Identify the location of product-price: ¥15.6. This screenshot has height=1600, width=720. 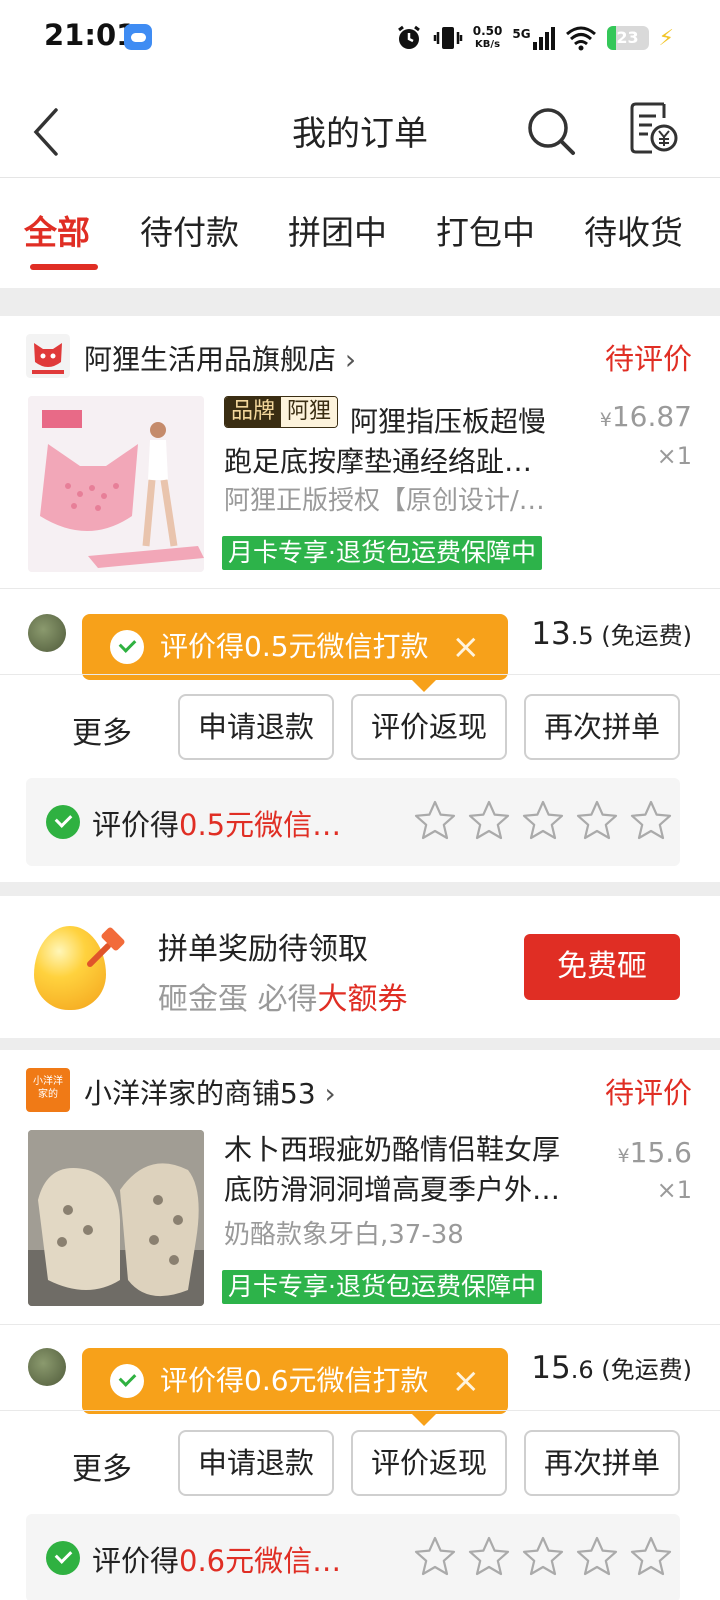
(654, 1152).